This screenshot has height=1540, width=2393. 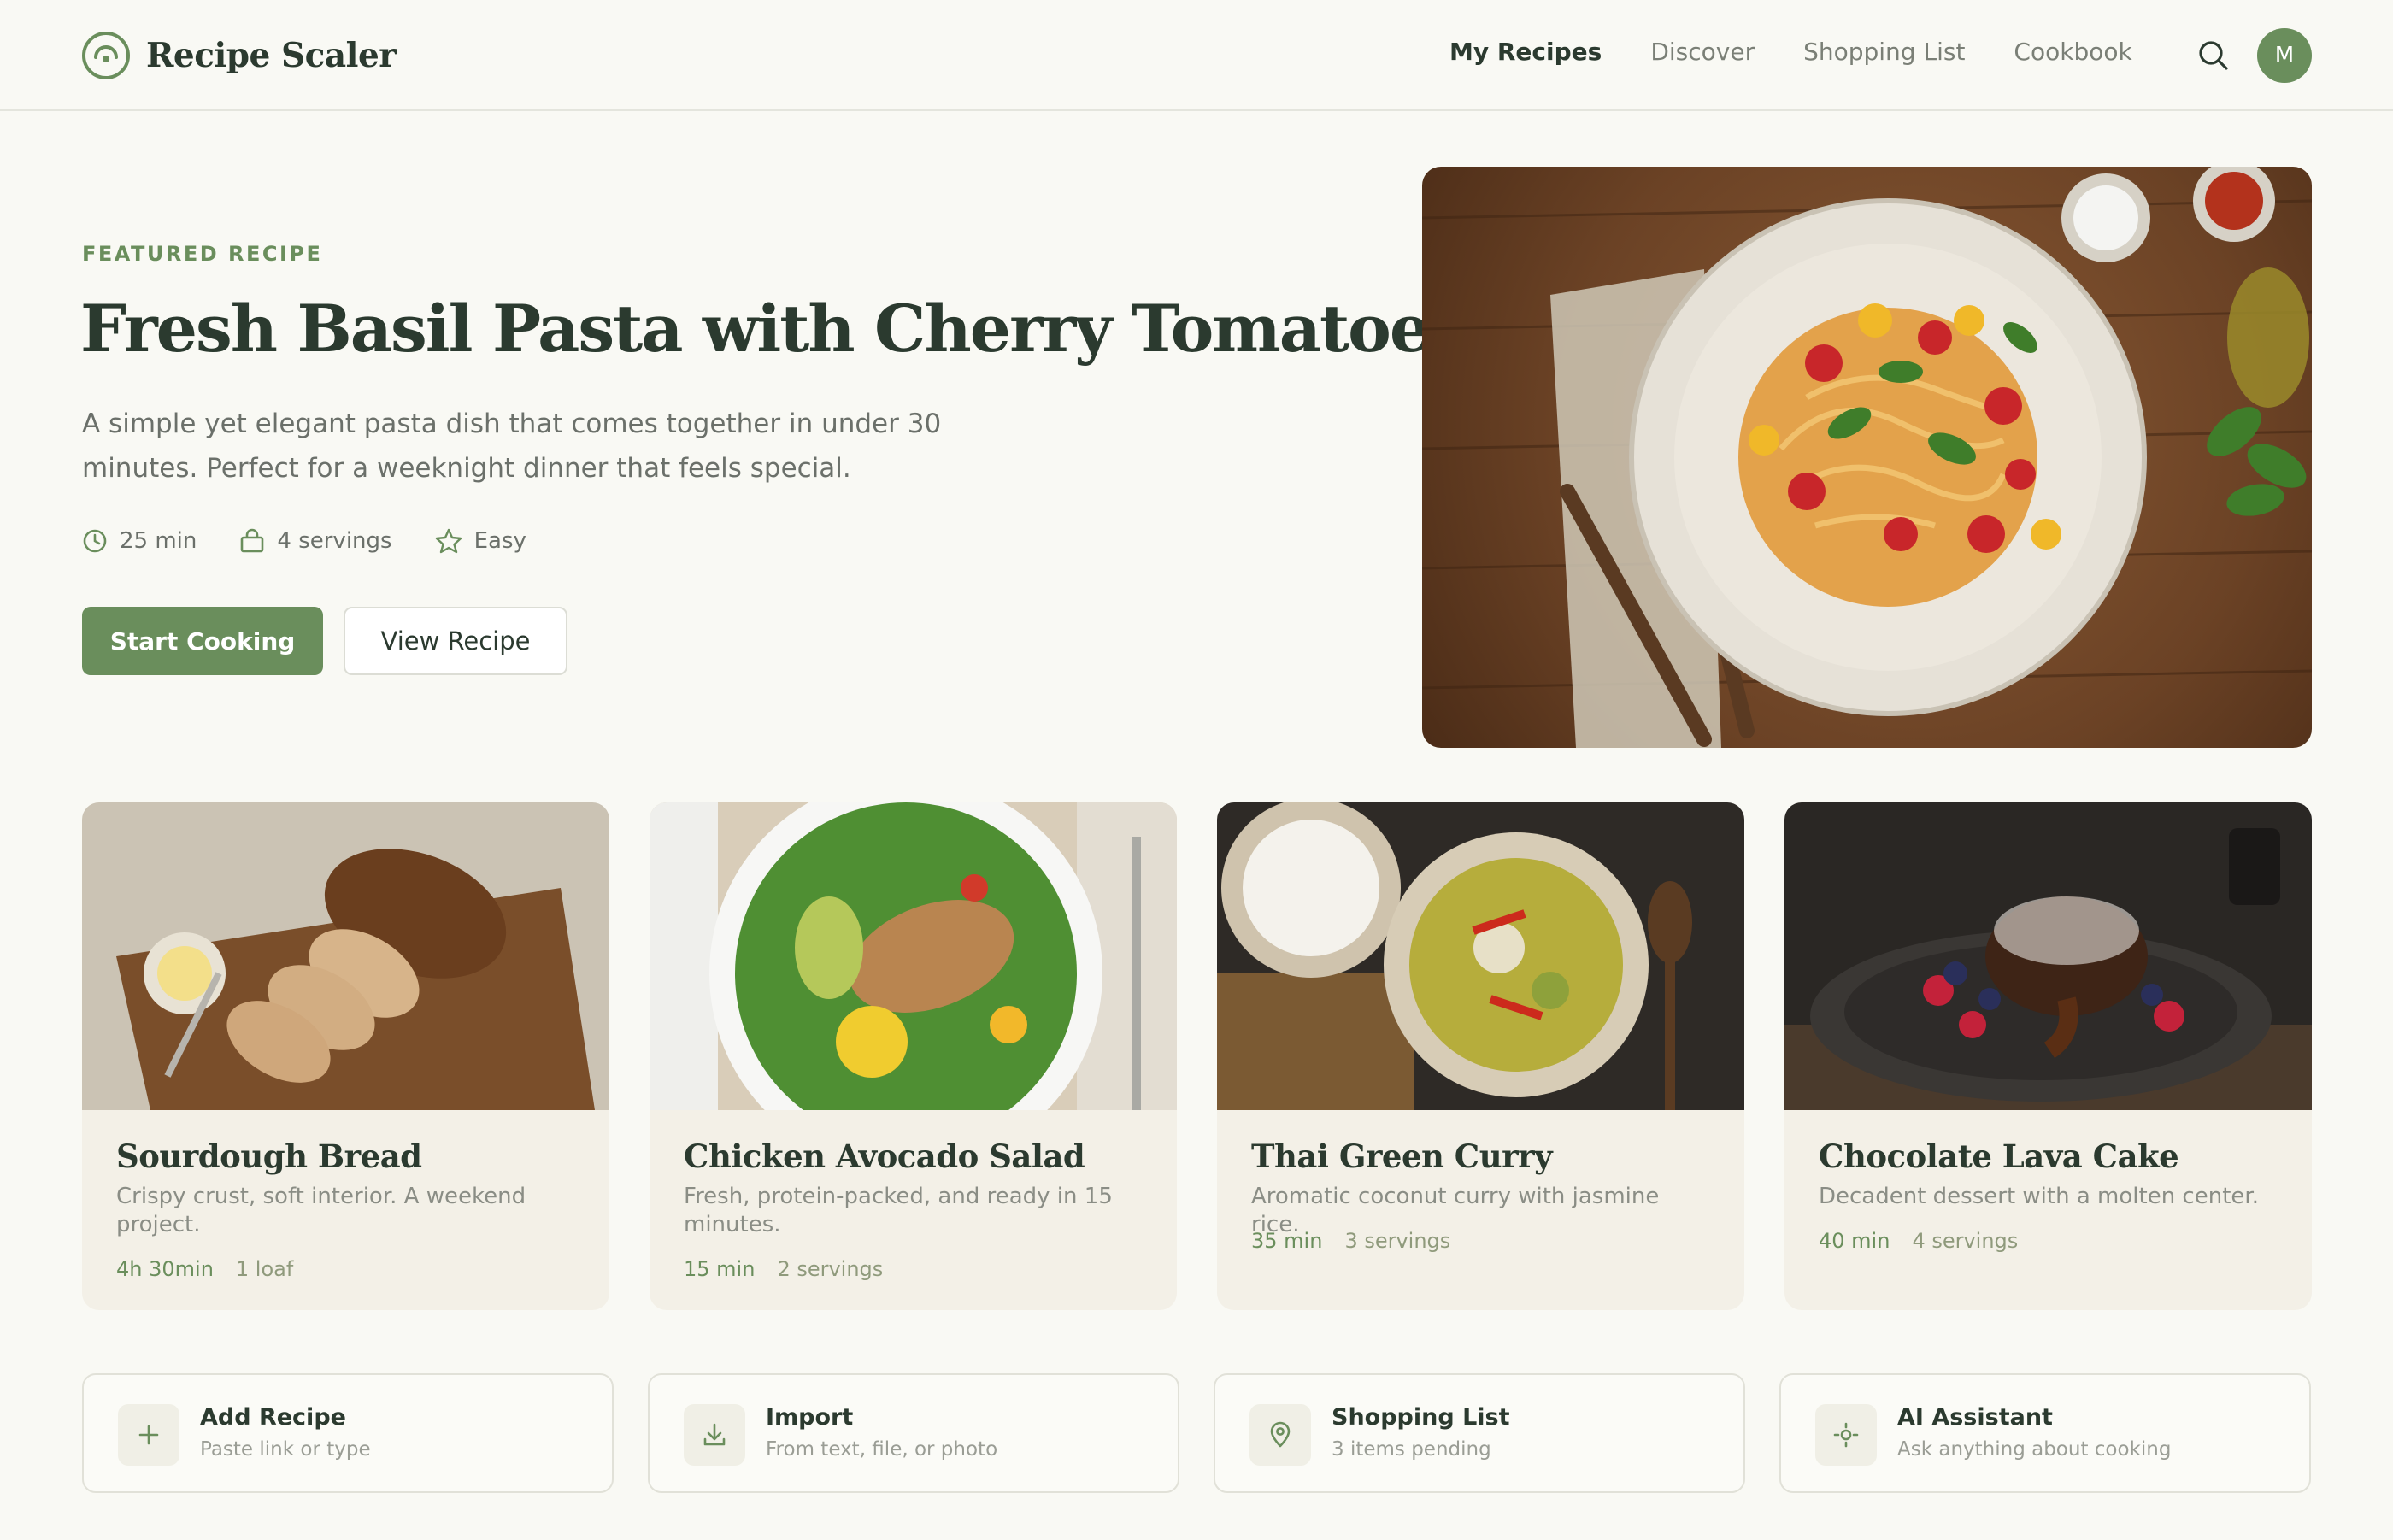 I want to click on nav-cookbook: Cookbook, so click(x=2072, y=52).